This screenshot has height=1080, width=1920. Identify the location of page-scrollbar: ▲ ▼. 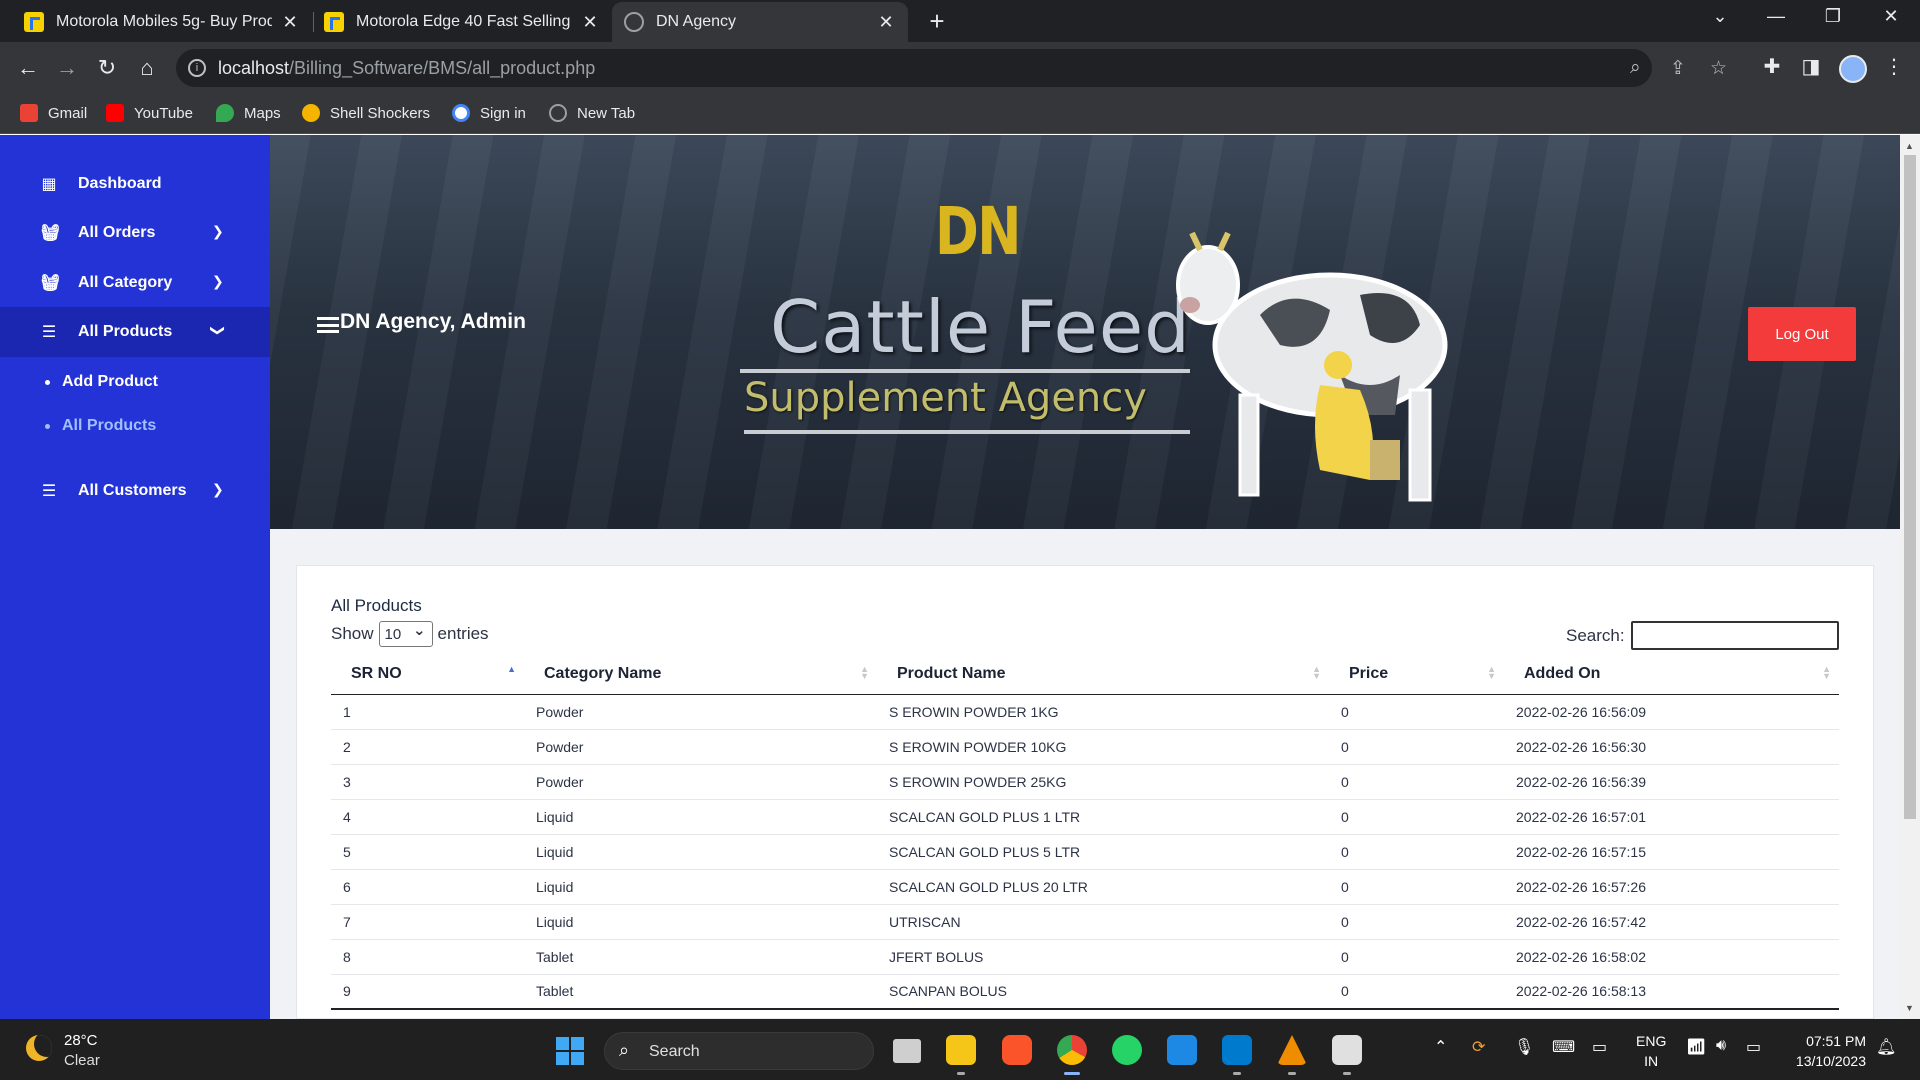
(1910, 577).